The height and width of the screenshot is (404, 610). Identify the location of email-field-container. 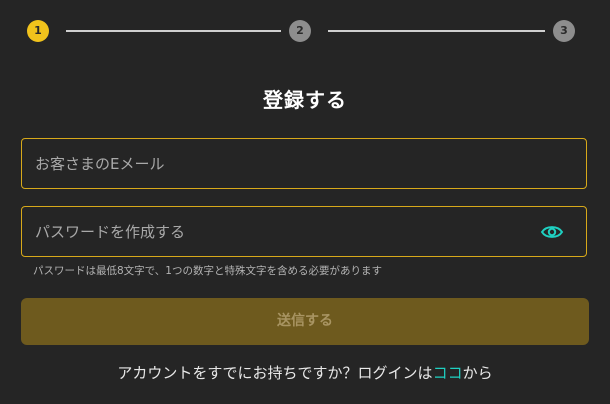
(304, 163).